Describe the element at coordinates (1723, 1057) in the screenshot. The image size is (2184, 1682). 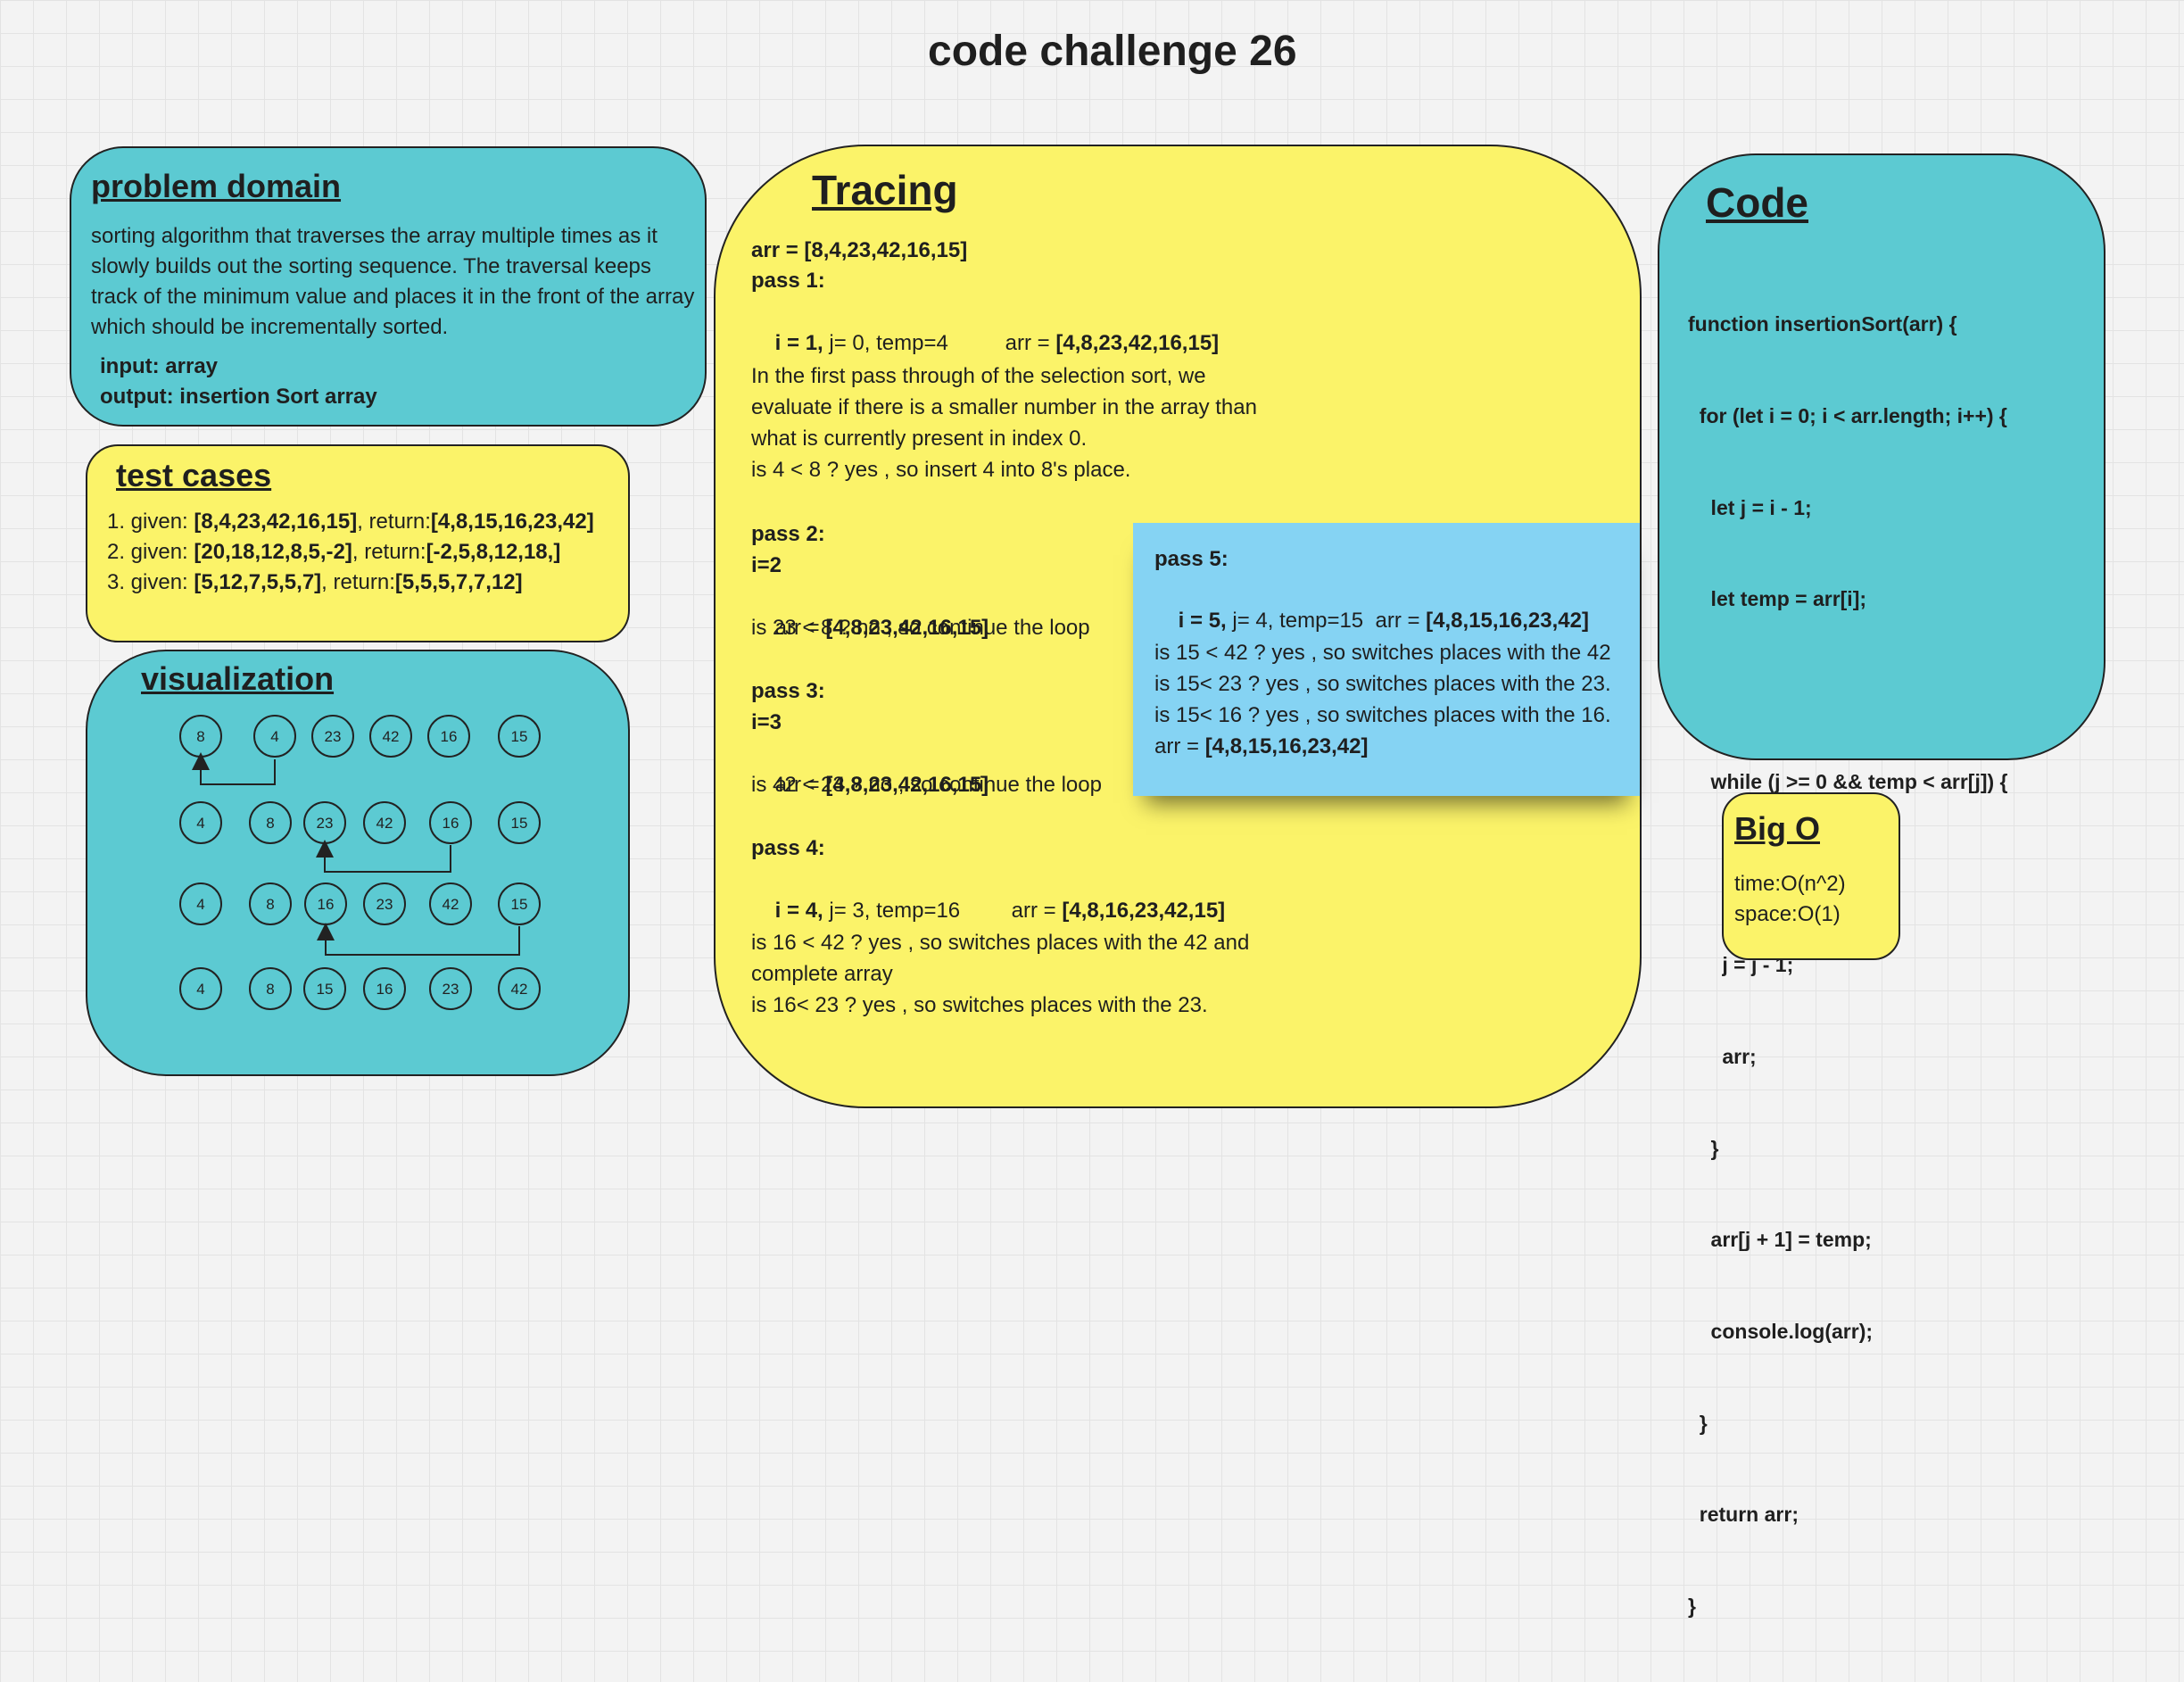
I see `code-line: arr;` at that location.